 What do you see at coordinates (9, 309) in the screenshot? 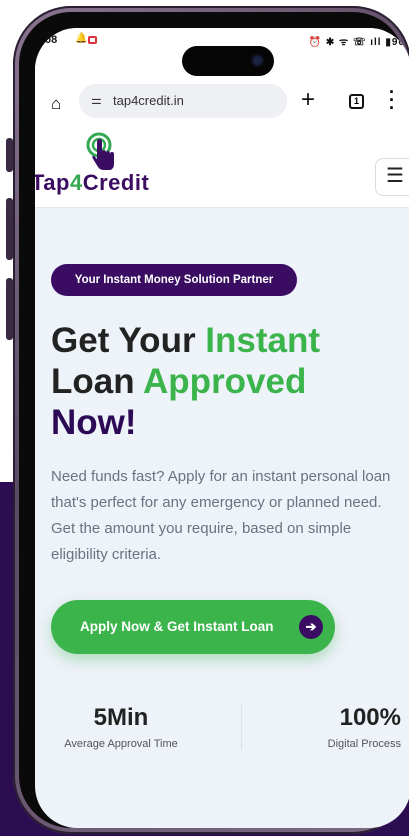
I see `phone-volume-down-button` at bounding box center [9, 309].